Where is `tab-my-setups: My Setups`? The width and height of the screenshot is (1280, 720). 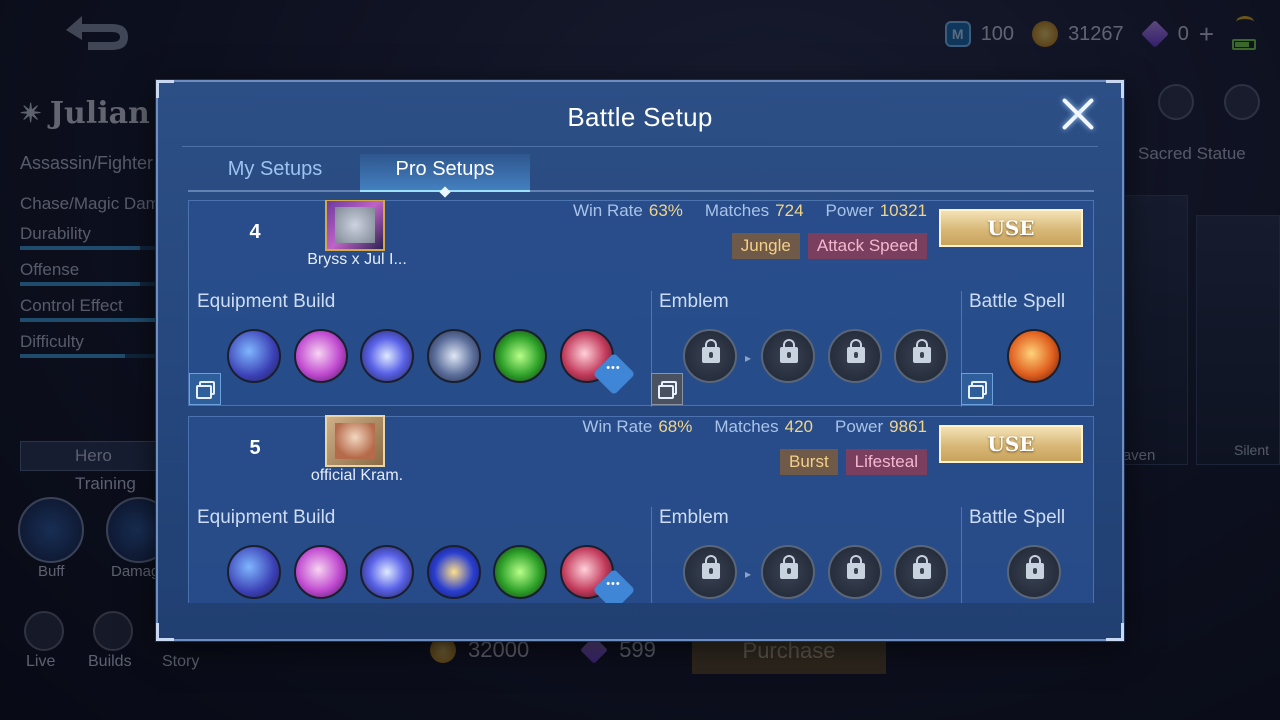 tab-my-setups: My Setups is located at coordinates (275, 173).